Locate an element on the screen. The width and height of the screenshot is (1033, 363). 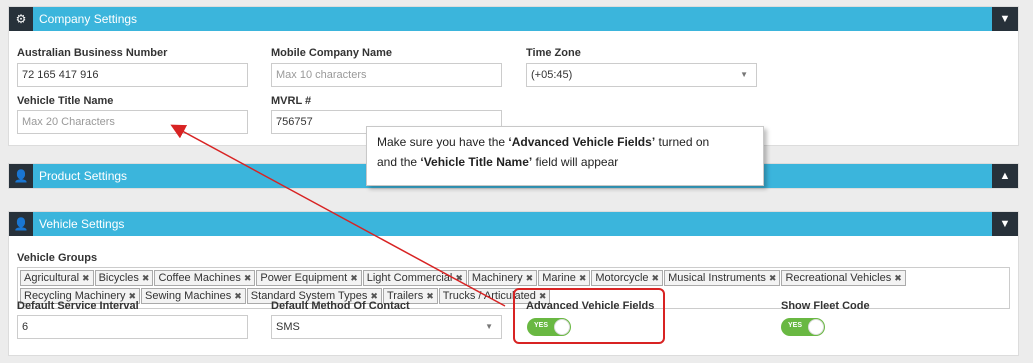
default-contact-method-label: Default Method Of Contact is located at coordinates (340, 306).